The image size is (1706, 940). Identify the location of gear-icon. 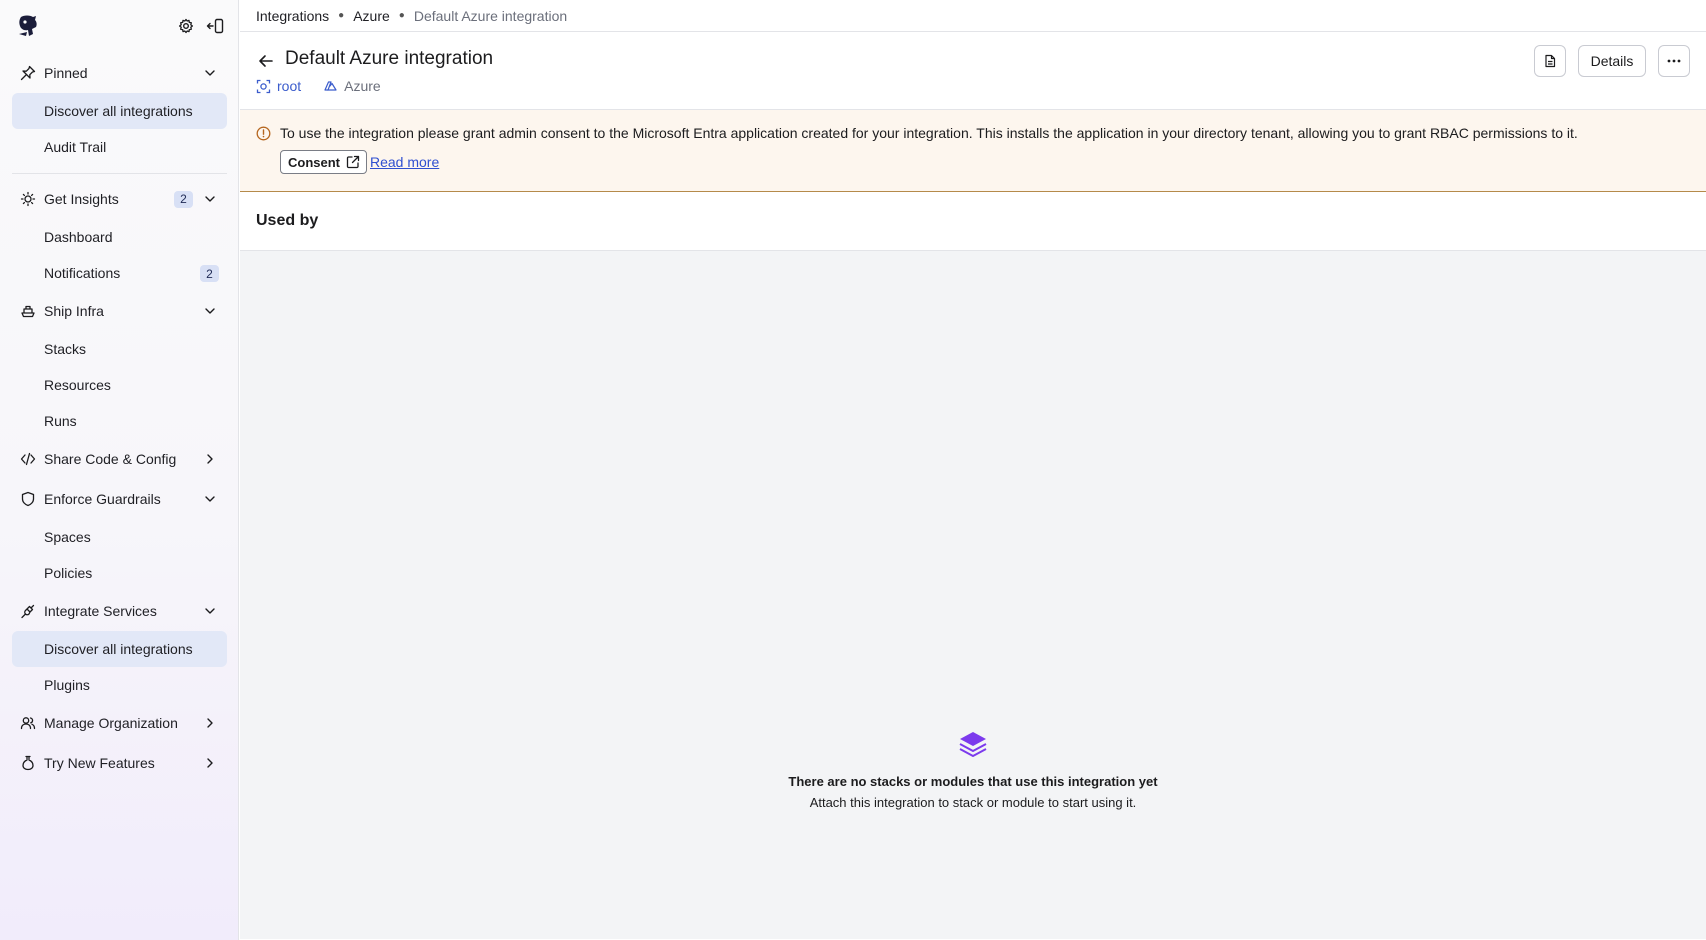
(186, 26).